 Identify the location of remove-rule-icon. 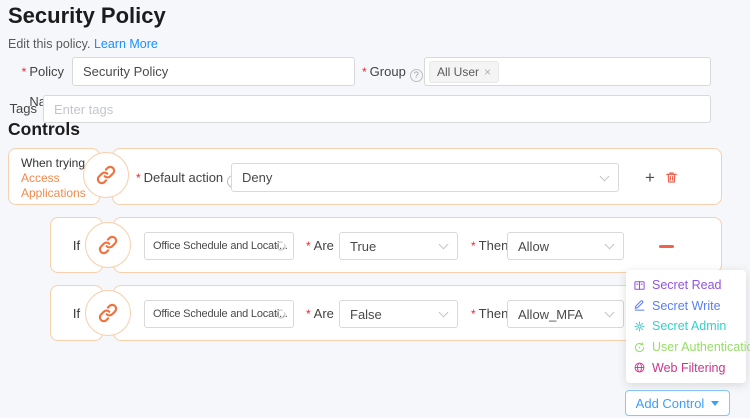
(666, 246).